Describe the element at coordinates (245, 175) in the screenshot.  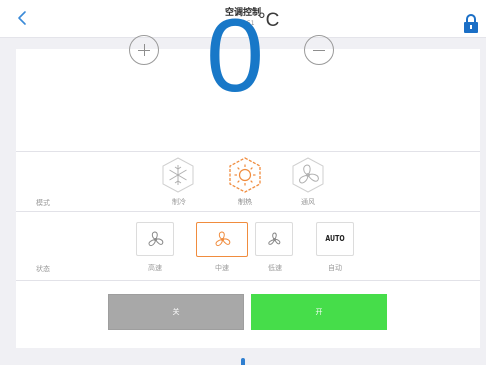
I see `sun-icon` at that location.